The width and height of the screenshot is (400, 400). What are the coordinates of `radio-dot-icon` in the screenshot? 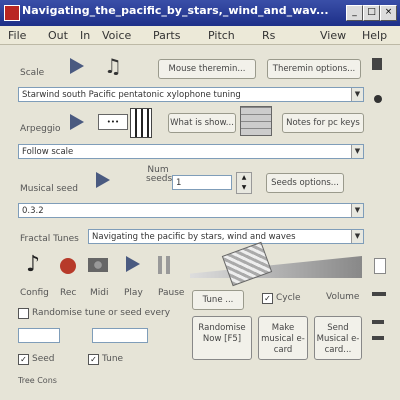 It's located at (378, 99).